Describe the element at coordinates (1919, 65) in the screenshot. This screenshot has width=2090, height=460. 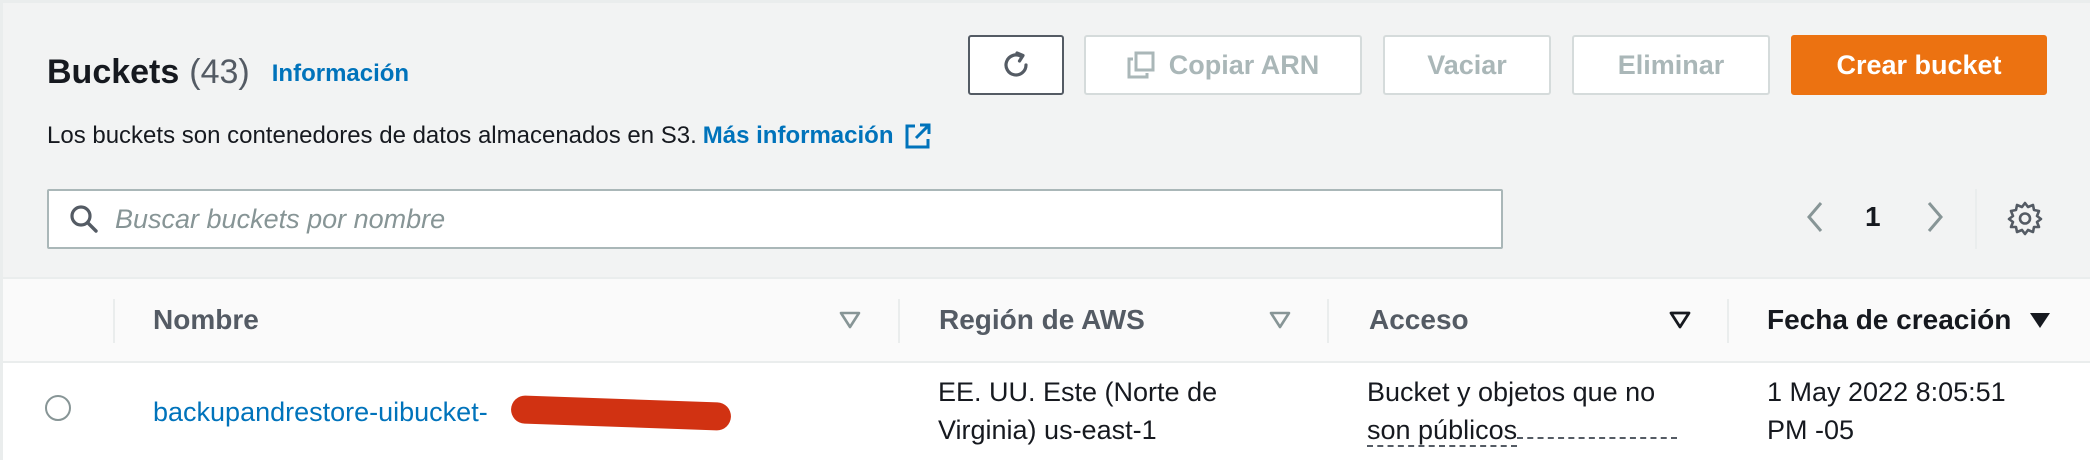
I see `create-bucket-button: Crear bucket` at that location.